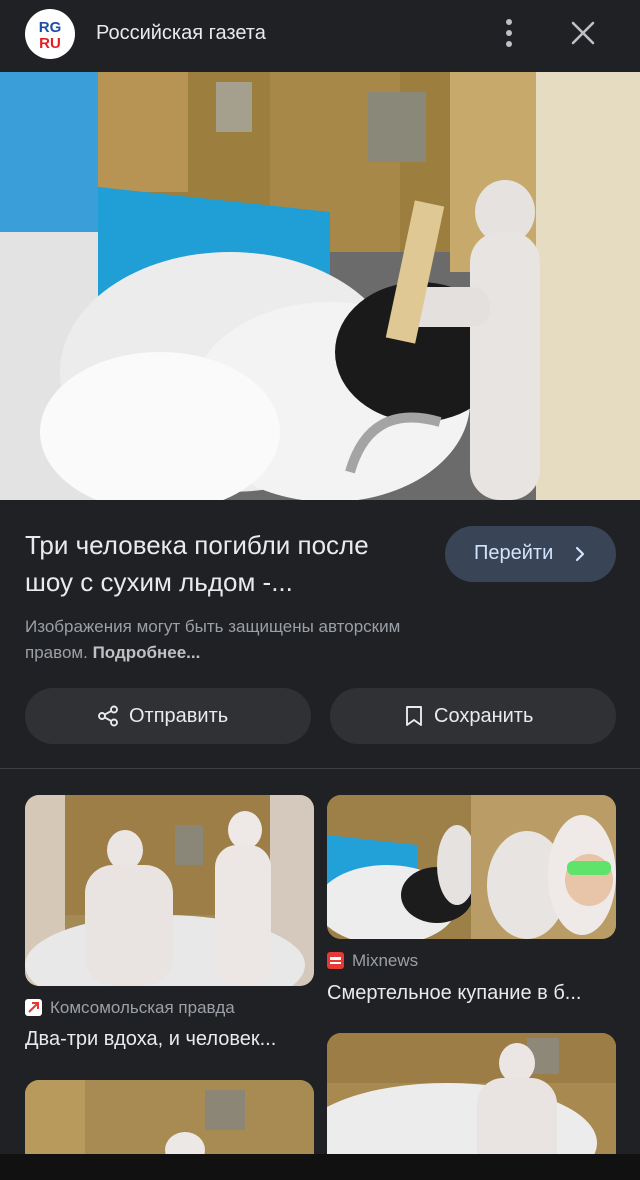 The image size is (640, 1180). Describe the element at coordinates (179, 716) in the screenshot. I see `share-label: Отправить` at that location.